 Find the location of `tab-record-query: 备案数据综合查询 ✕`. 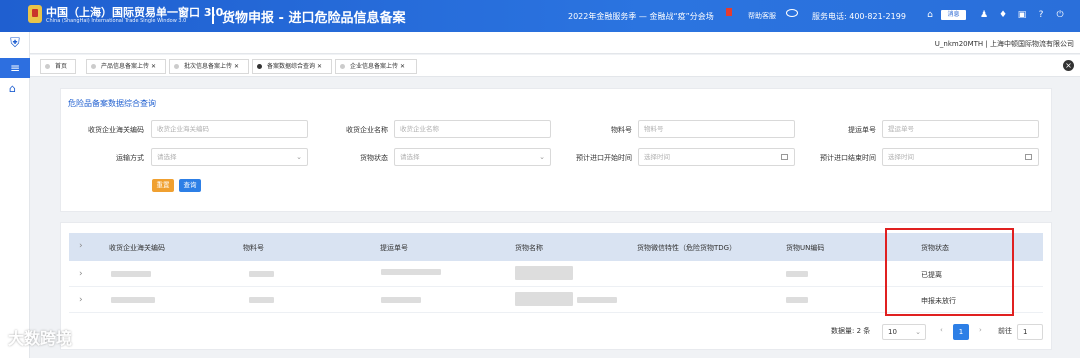

tab-record-query: 备案数据综合查询 ✕ is located at coordinates (292, 66).